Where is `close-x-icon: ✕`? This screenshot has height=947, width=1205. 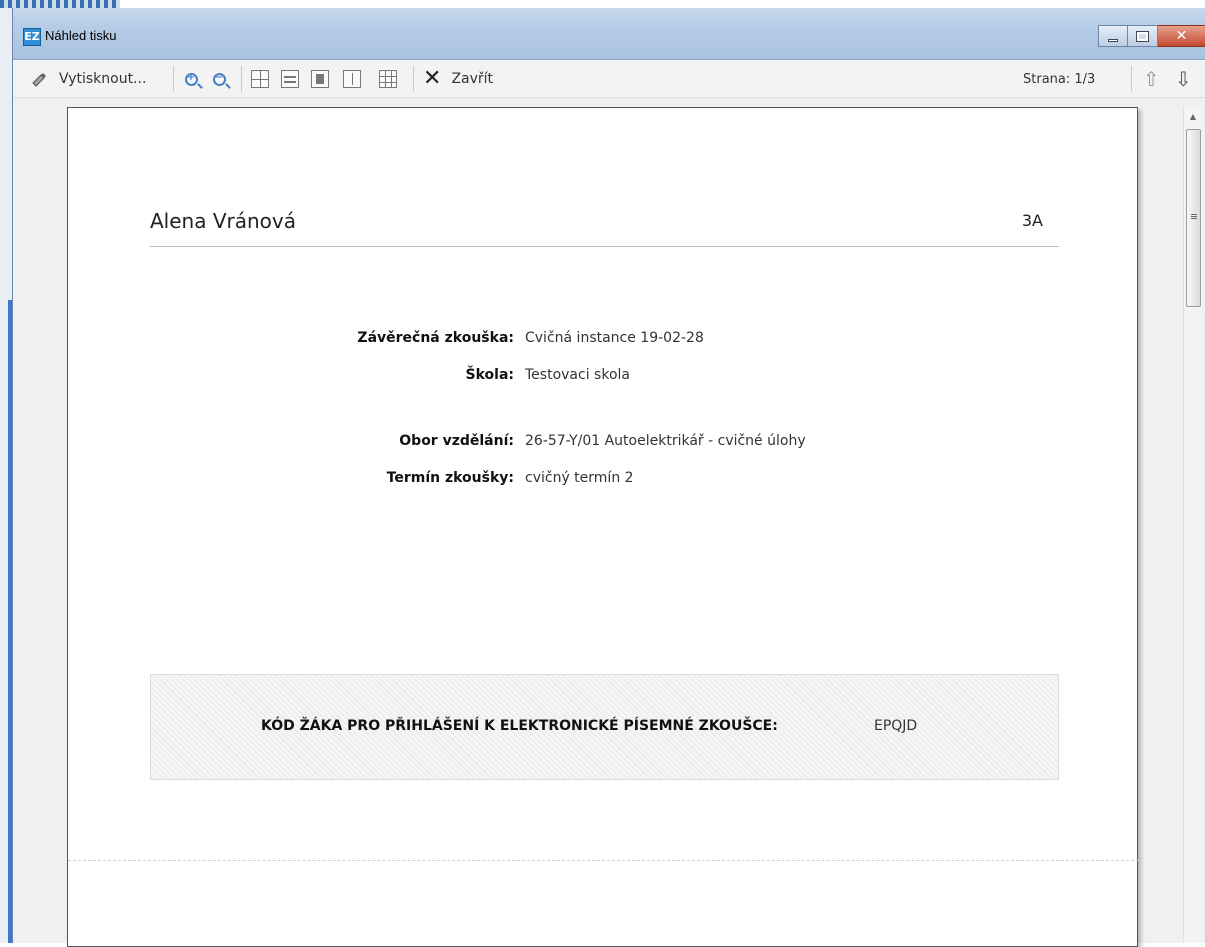 close-x-icon: ✕ is located at coordinates (432, 78).